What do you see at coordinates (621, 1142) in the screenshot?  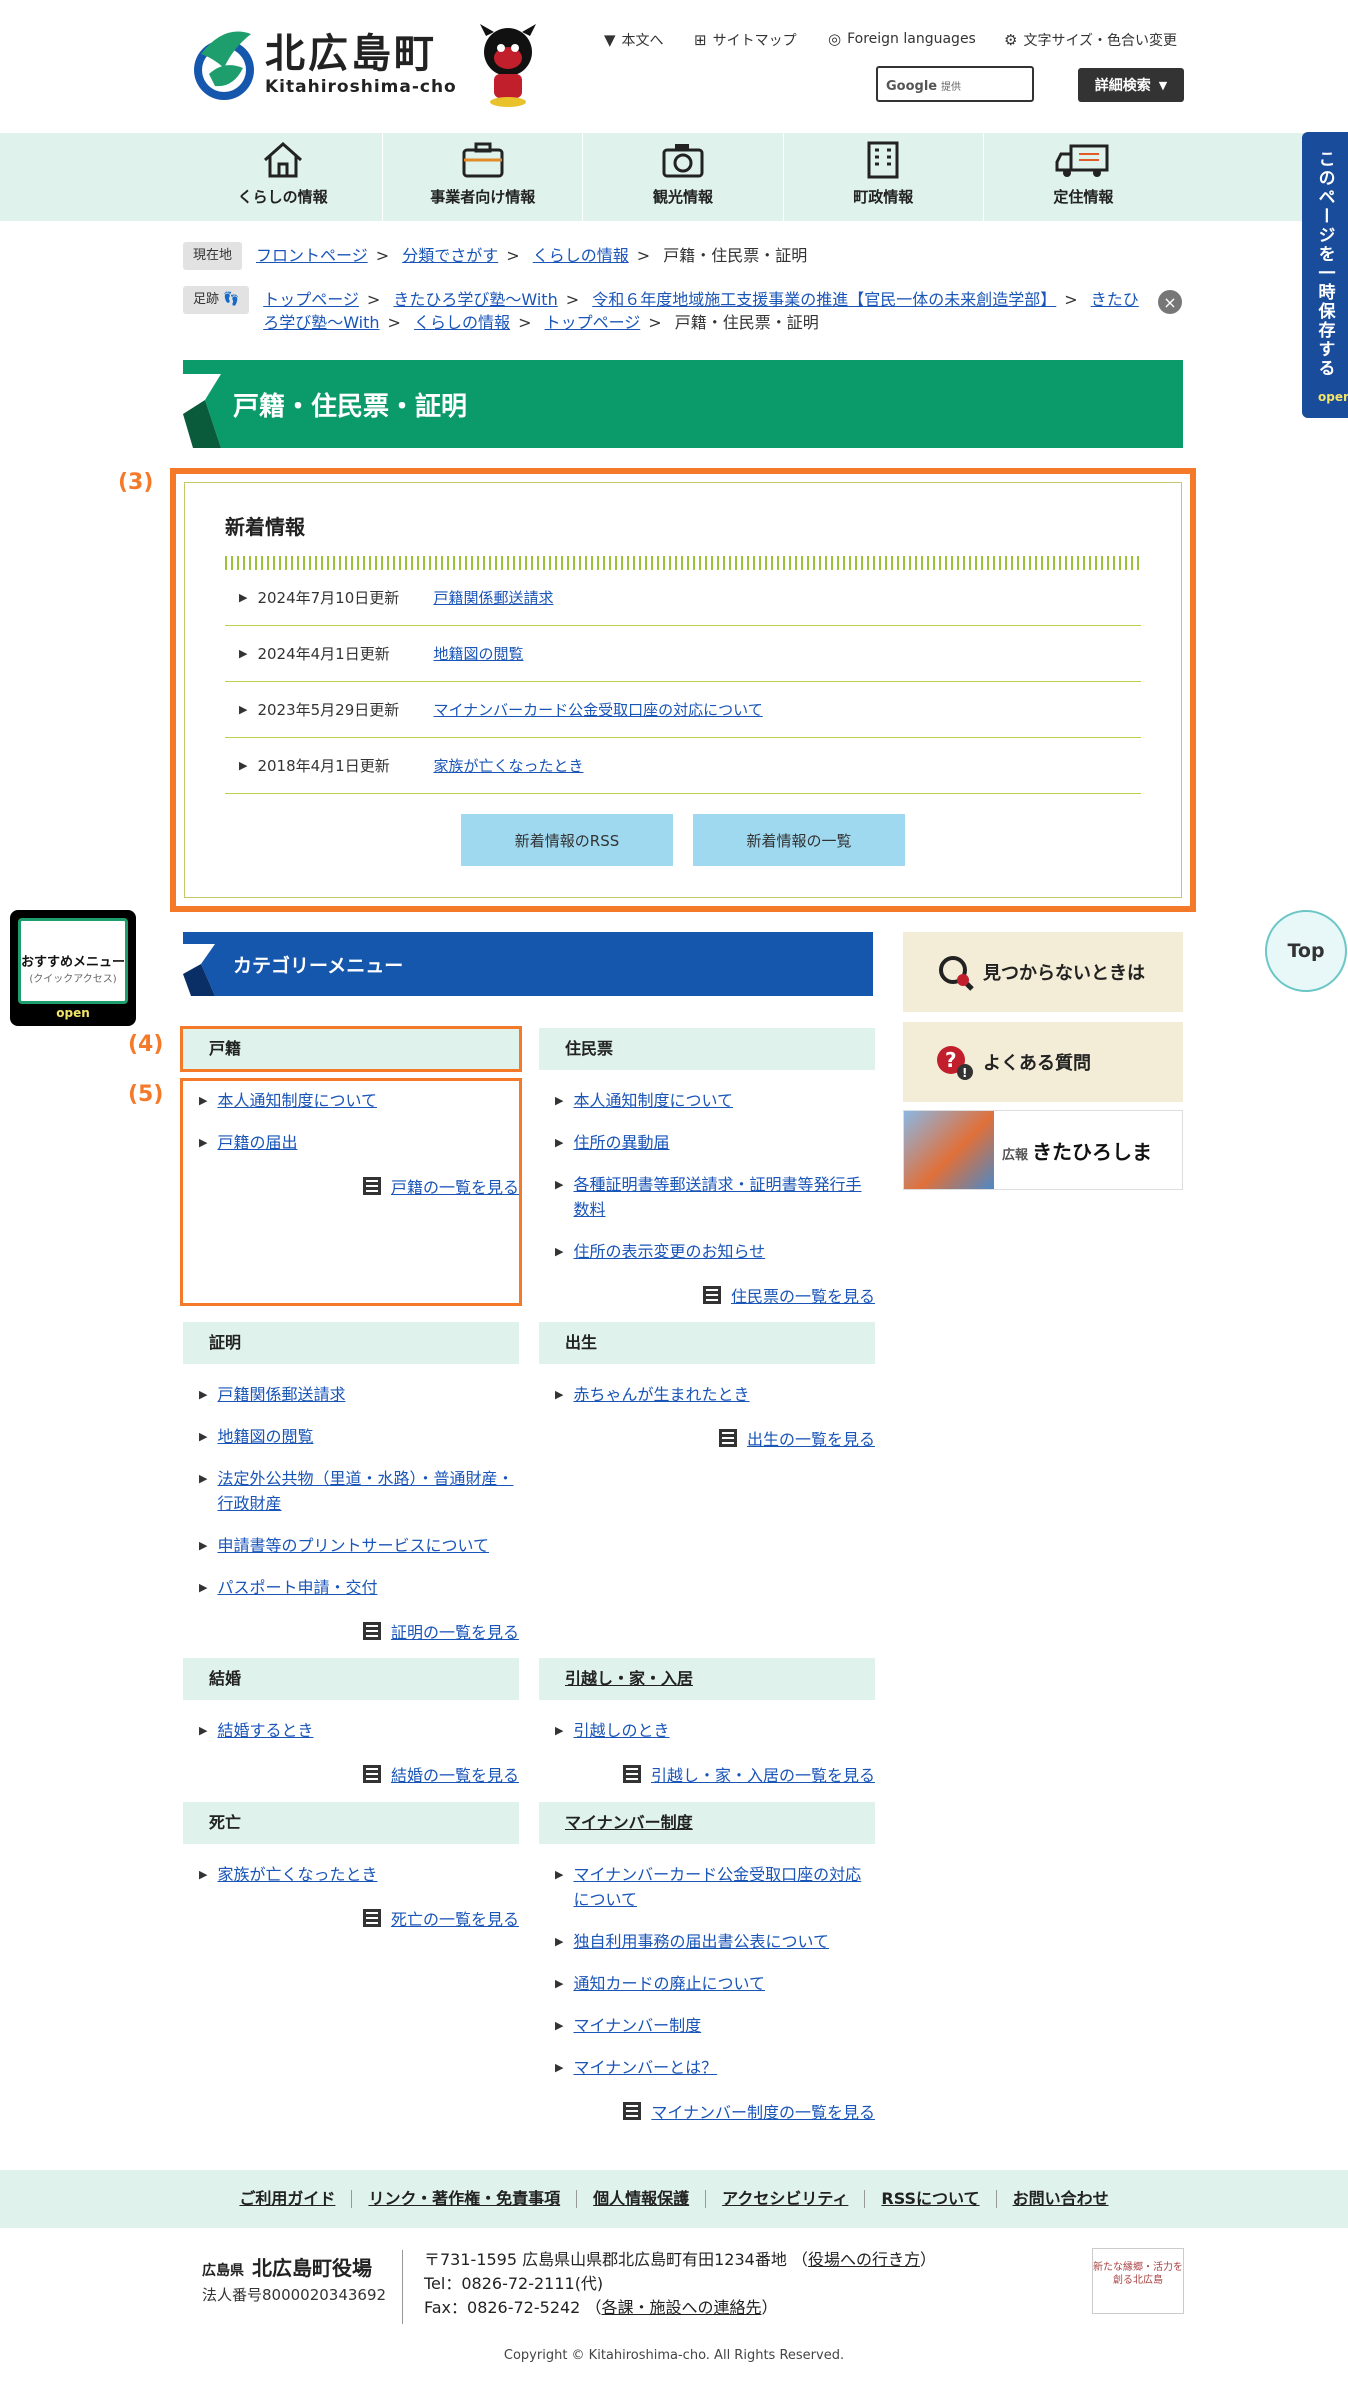 I see `category-link: 住所の異動届` at bounding box center [621, 1142].